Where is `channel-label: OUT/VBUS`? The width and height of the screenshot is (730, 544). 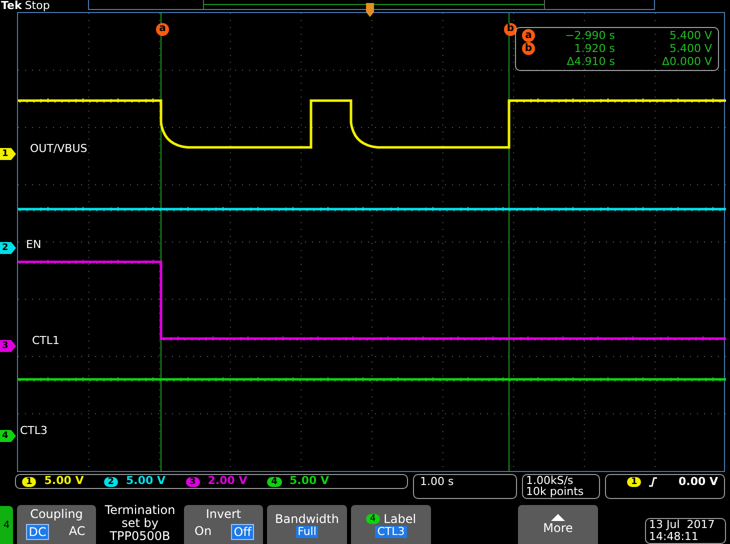
channel-label: OUT/VBUS is located at coordinates (59, 149).